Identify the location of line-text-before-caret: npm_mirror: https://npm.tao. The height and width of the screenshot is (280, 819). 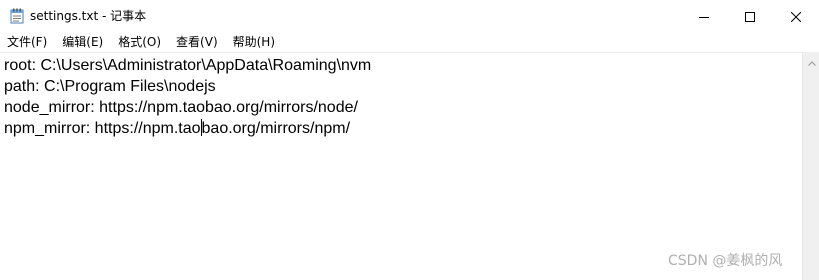
(102, 128).